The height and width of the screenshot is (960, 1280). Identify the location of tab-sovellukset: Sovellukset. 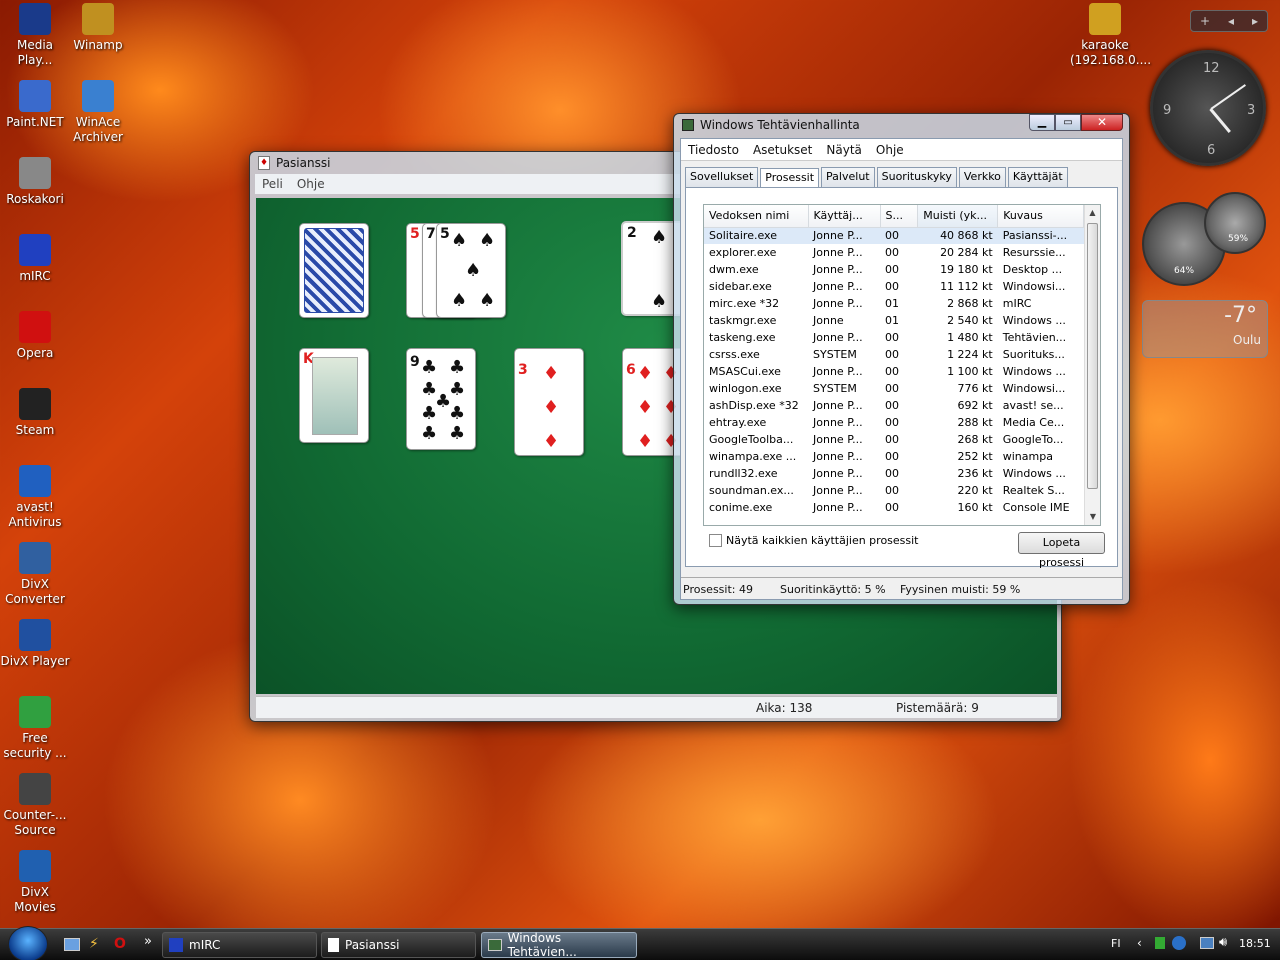
(722, 177).